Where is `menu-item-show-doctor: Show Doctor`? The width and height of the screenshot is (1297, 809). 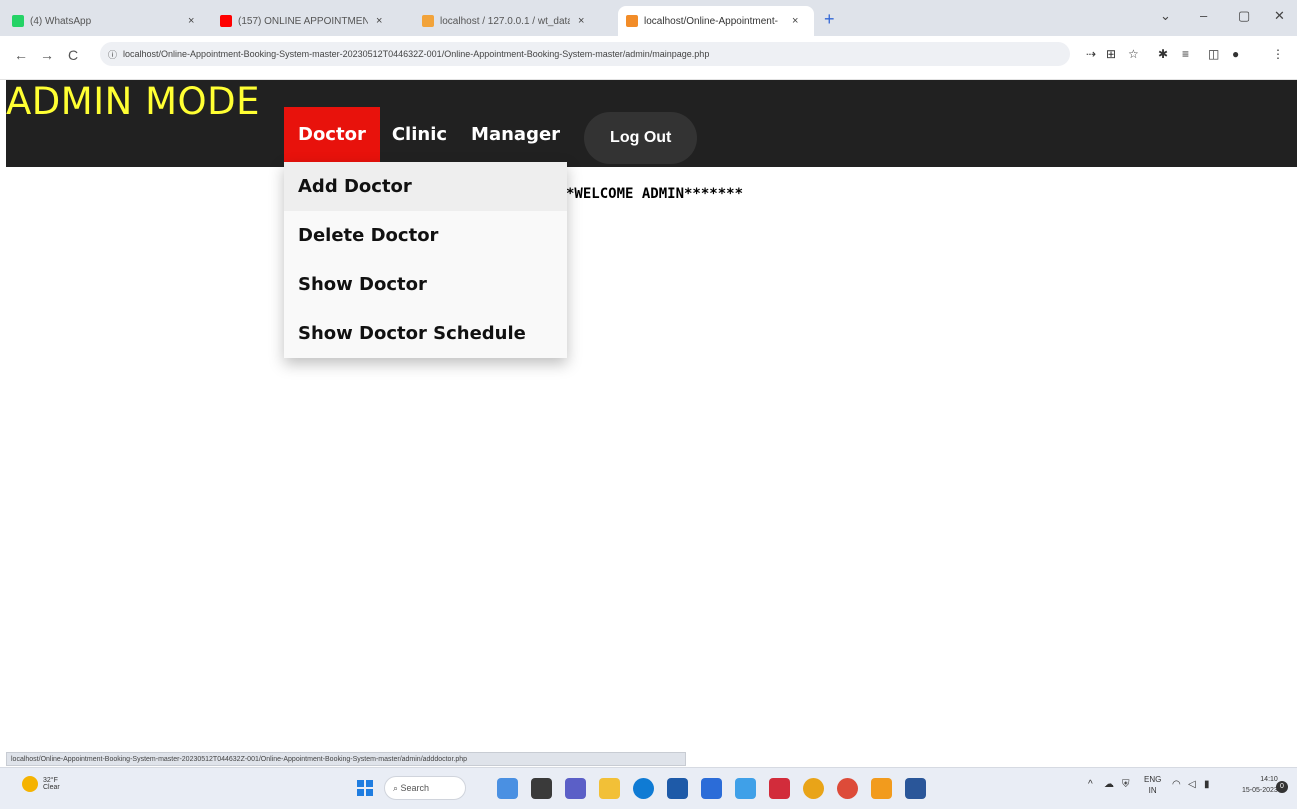
menu-item-show-doctor: Show Doctor is located at coordinates (425, 284).